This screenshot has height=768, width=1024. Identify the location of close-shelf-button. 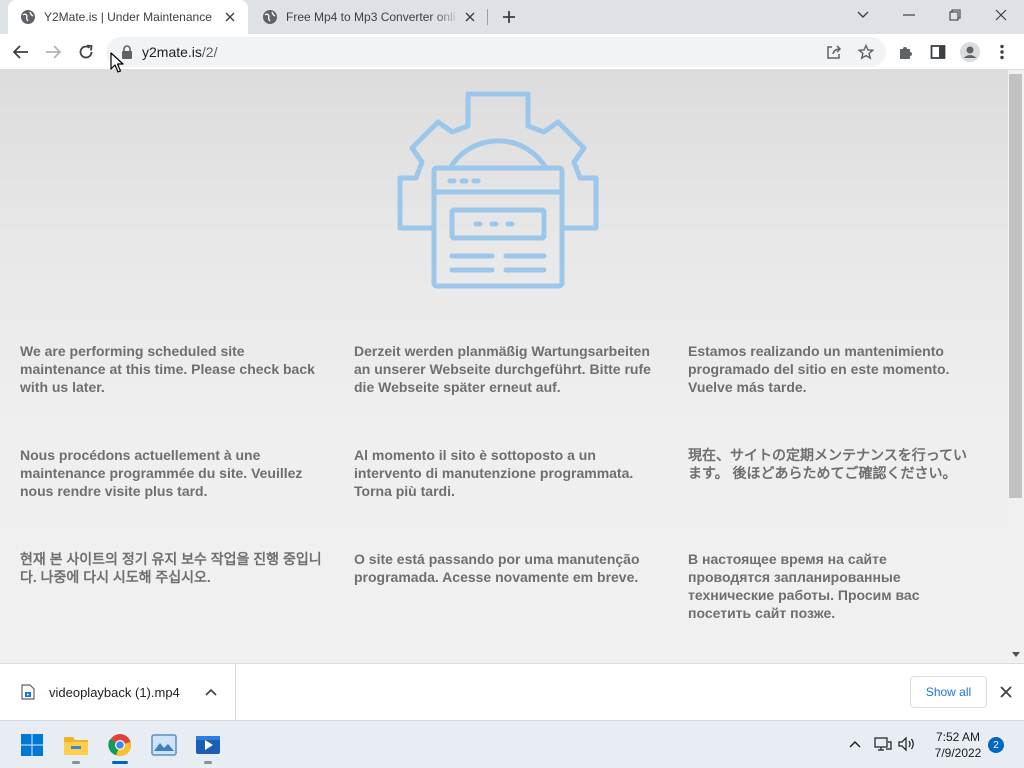
(1006, 692).